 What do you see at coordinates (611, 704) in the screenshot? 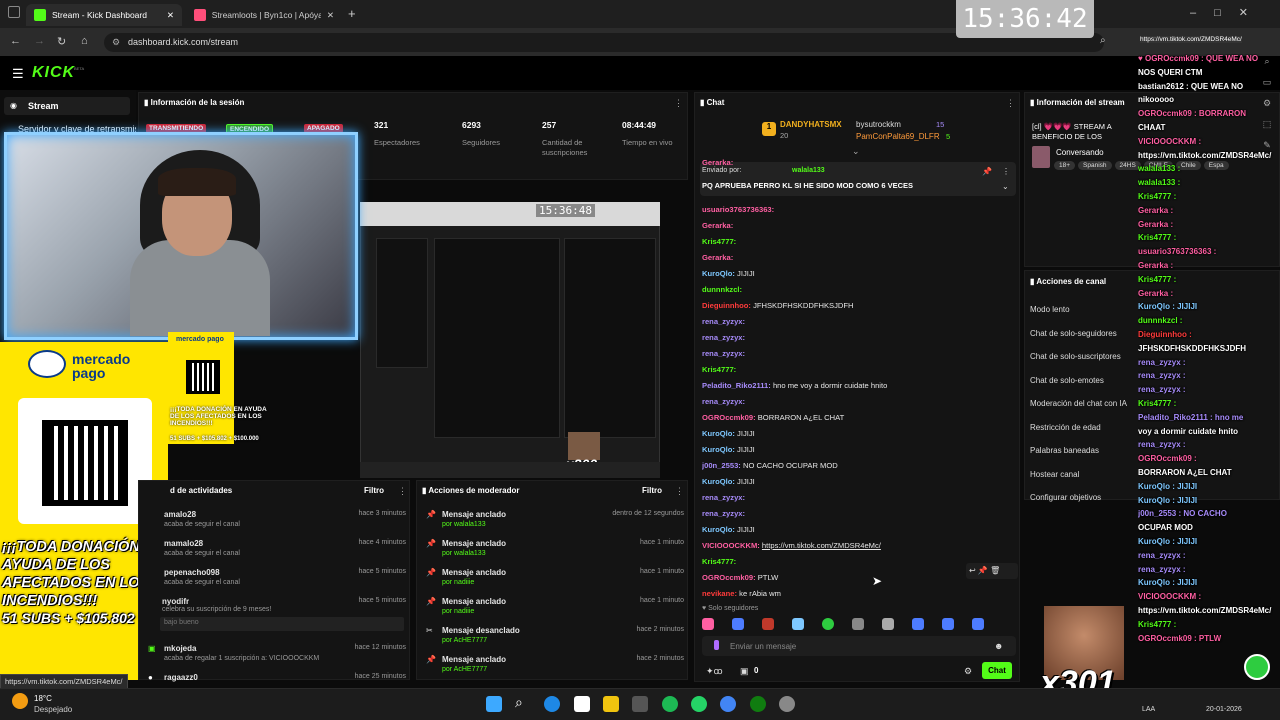
I see `folder-icon` at bounding box center [611, 704].